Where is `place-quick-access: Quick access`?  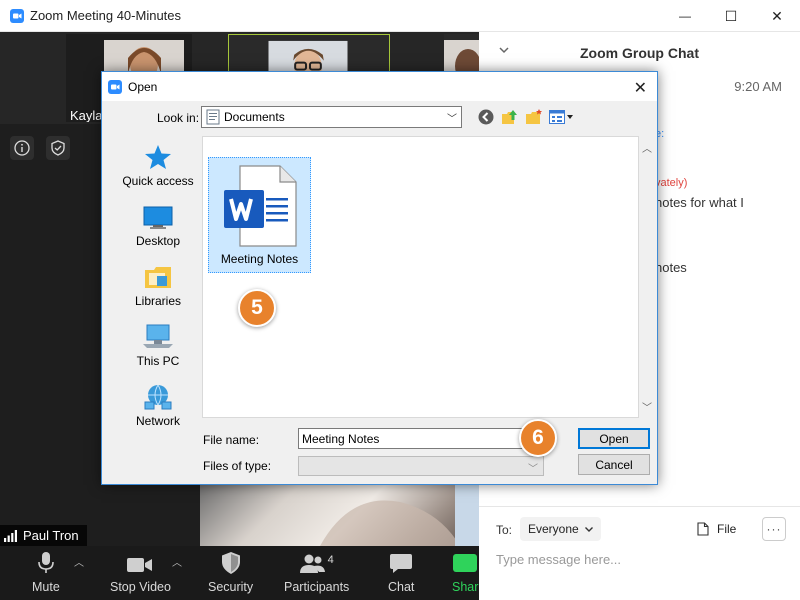 place-quick-access: Quick access is located at coordinates (158, 166).